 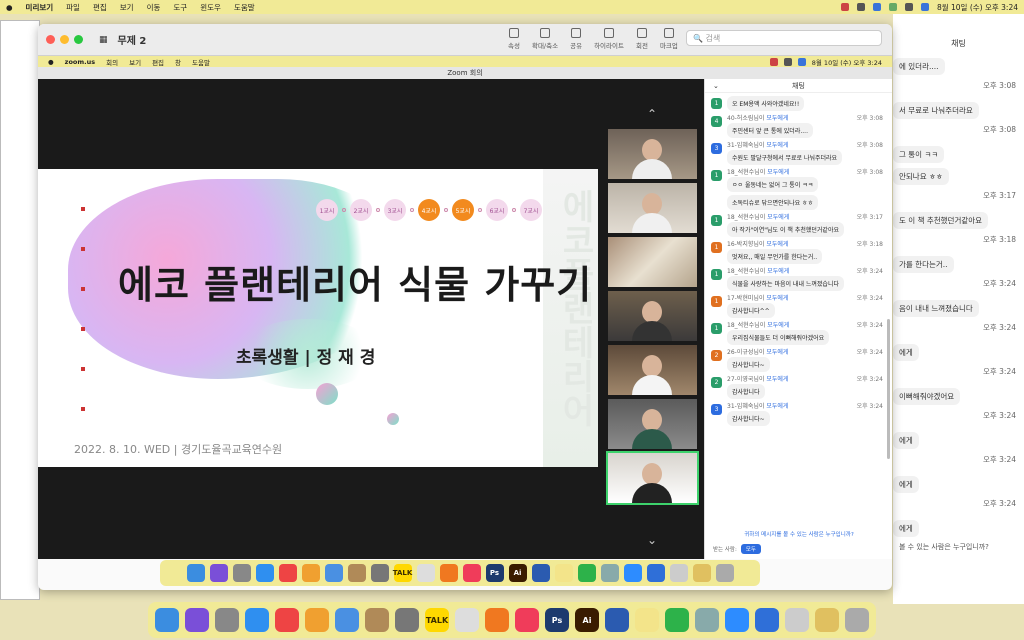 What do you see at coordinates (799, 386) in the screenshot?
I see `chat-message: 2 27-이영국님이 모두에게 오후 3:24 감사합니다` at bounding box center [799, 386].